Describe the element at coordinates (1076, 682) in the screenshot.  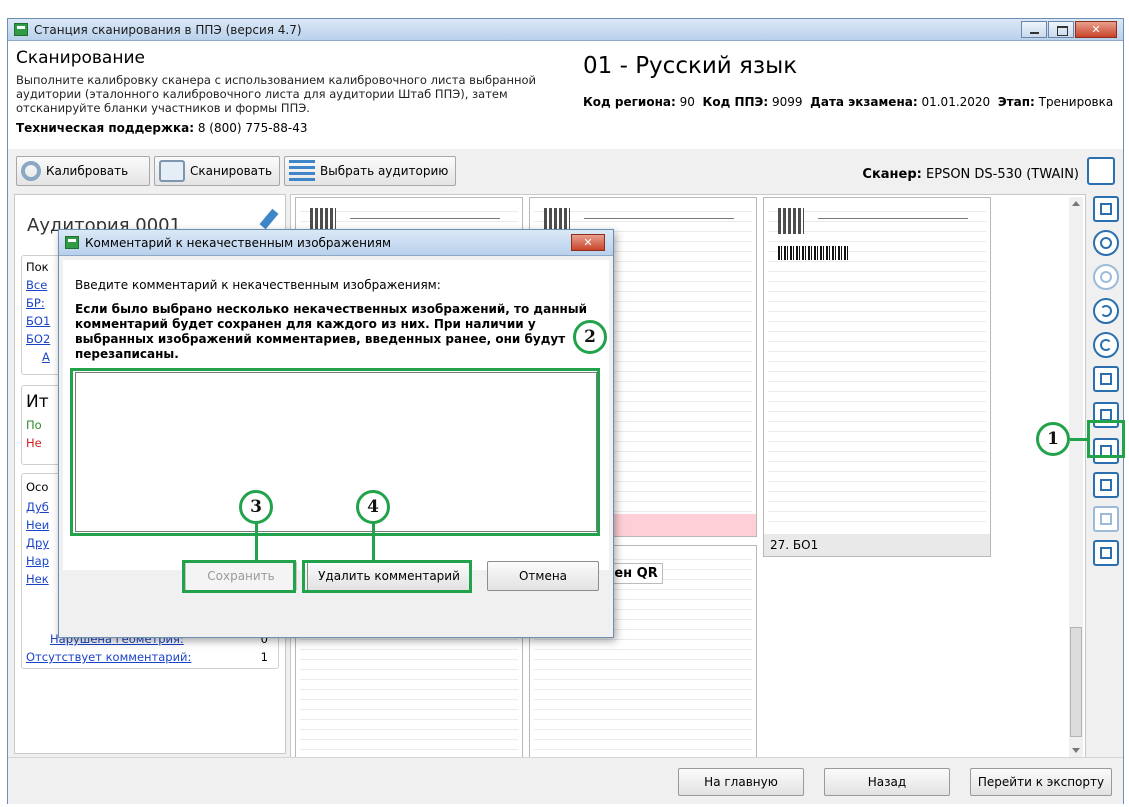
I see `scroll-thumb` at that location.